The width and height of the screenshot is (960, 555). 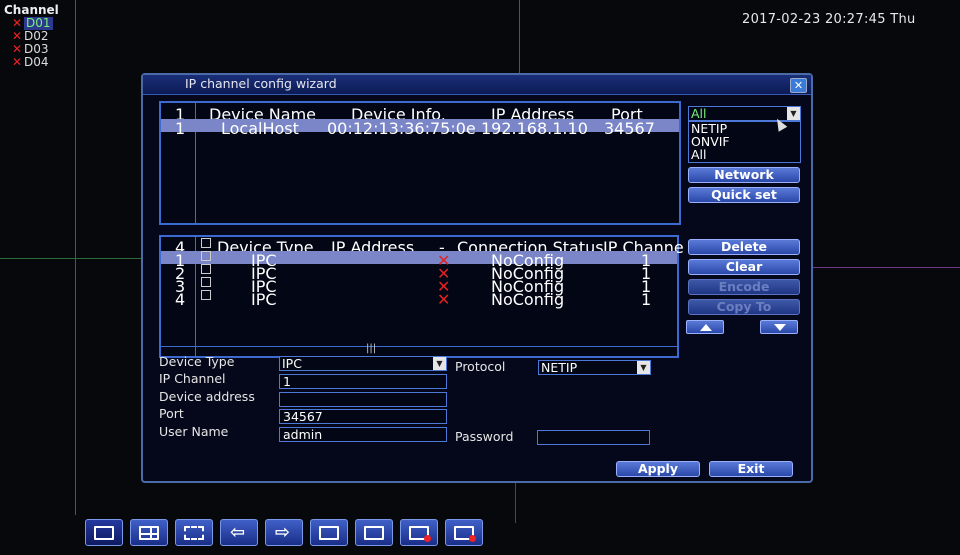 I want to click on single-view-button, so click(x=104, y=532).